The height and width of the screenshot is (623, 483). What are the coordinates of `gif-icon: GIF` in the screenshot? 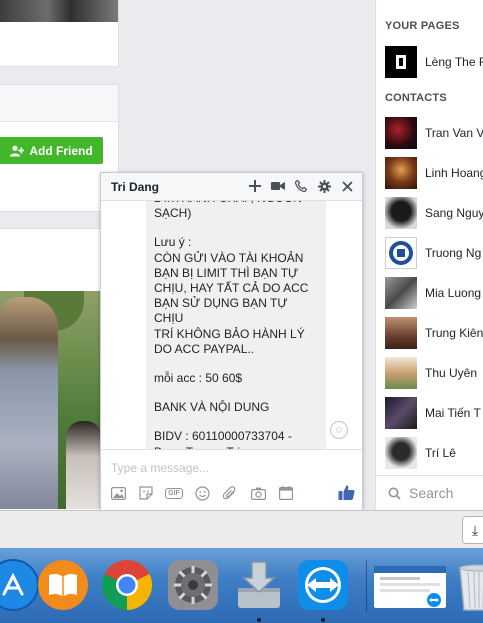 It's located at (174, 493).